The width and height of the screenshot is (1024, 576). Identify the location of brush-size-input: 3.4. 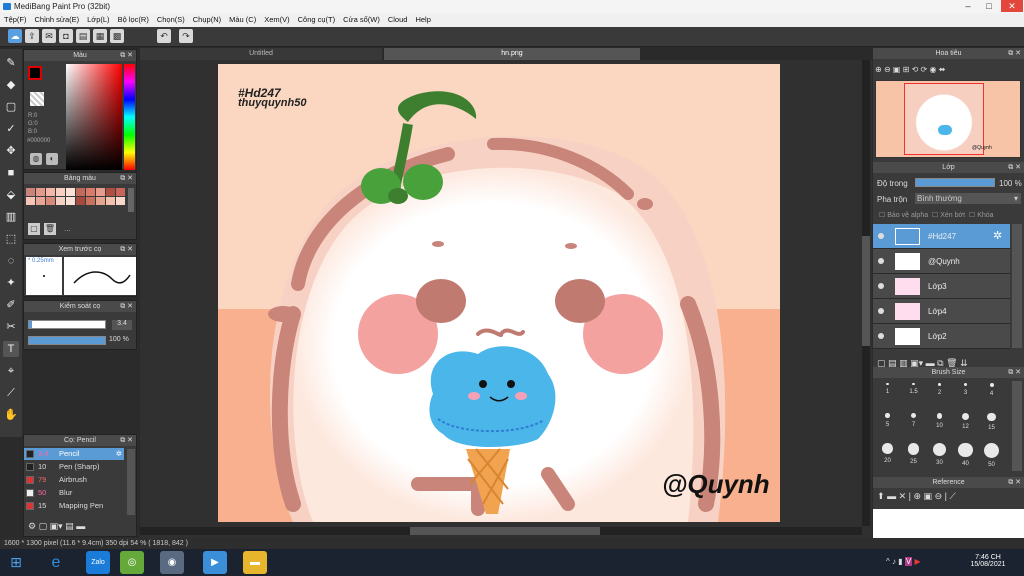
(122, 325).